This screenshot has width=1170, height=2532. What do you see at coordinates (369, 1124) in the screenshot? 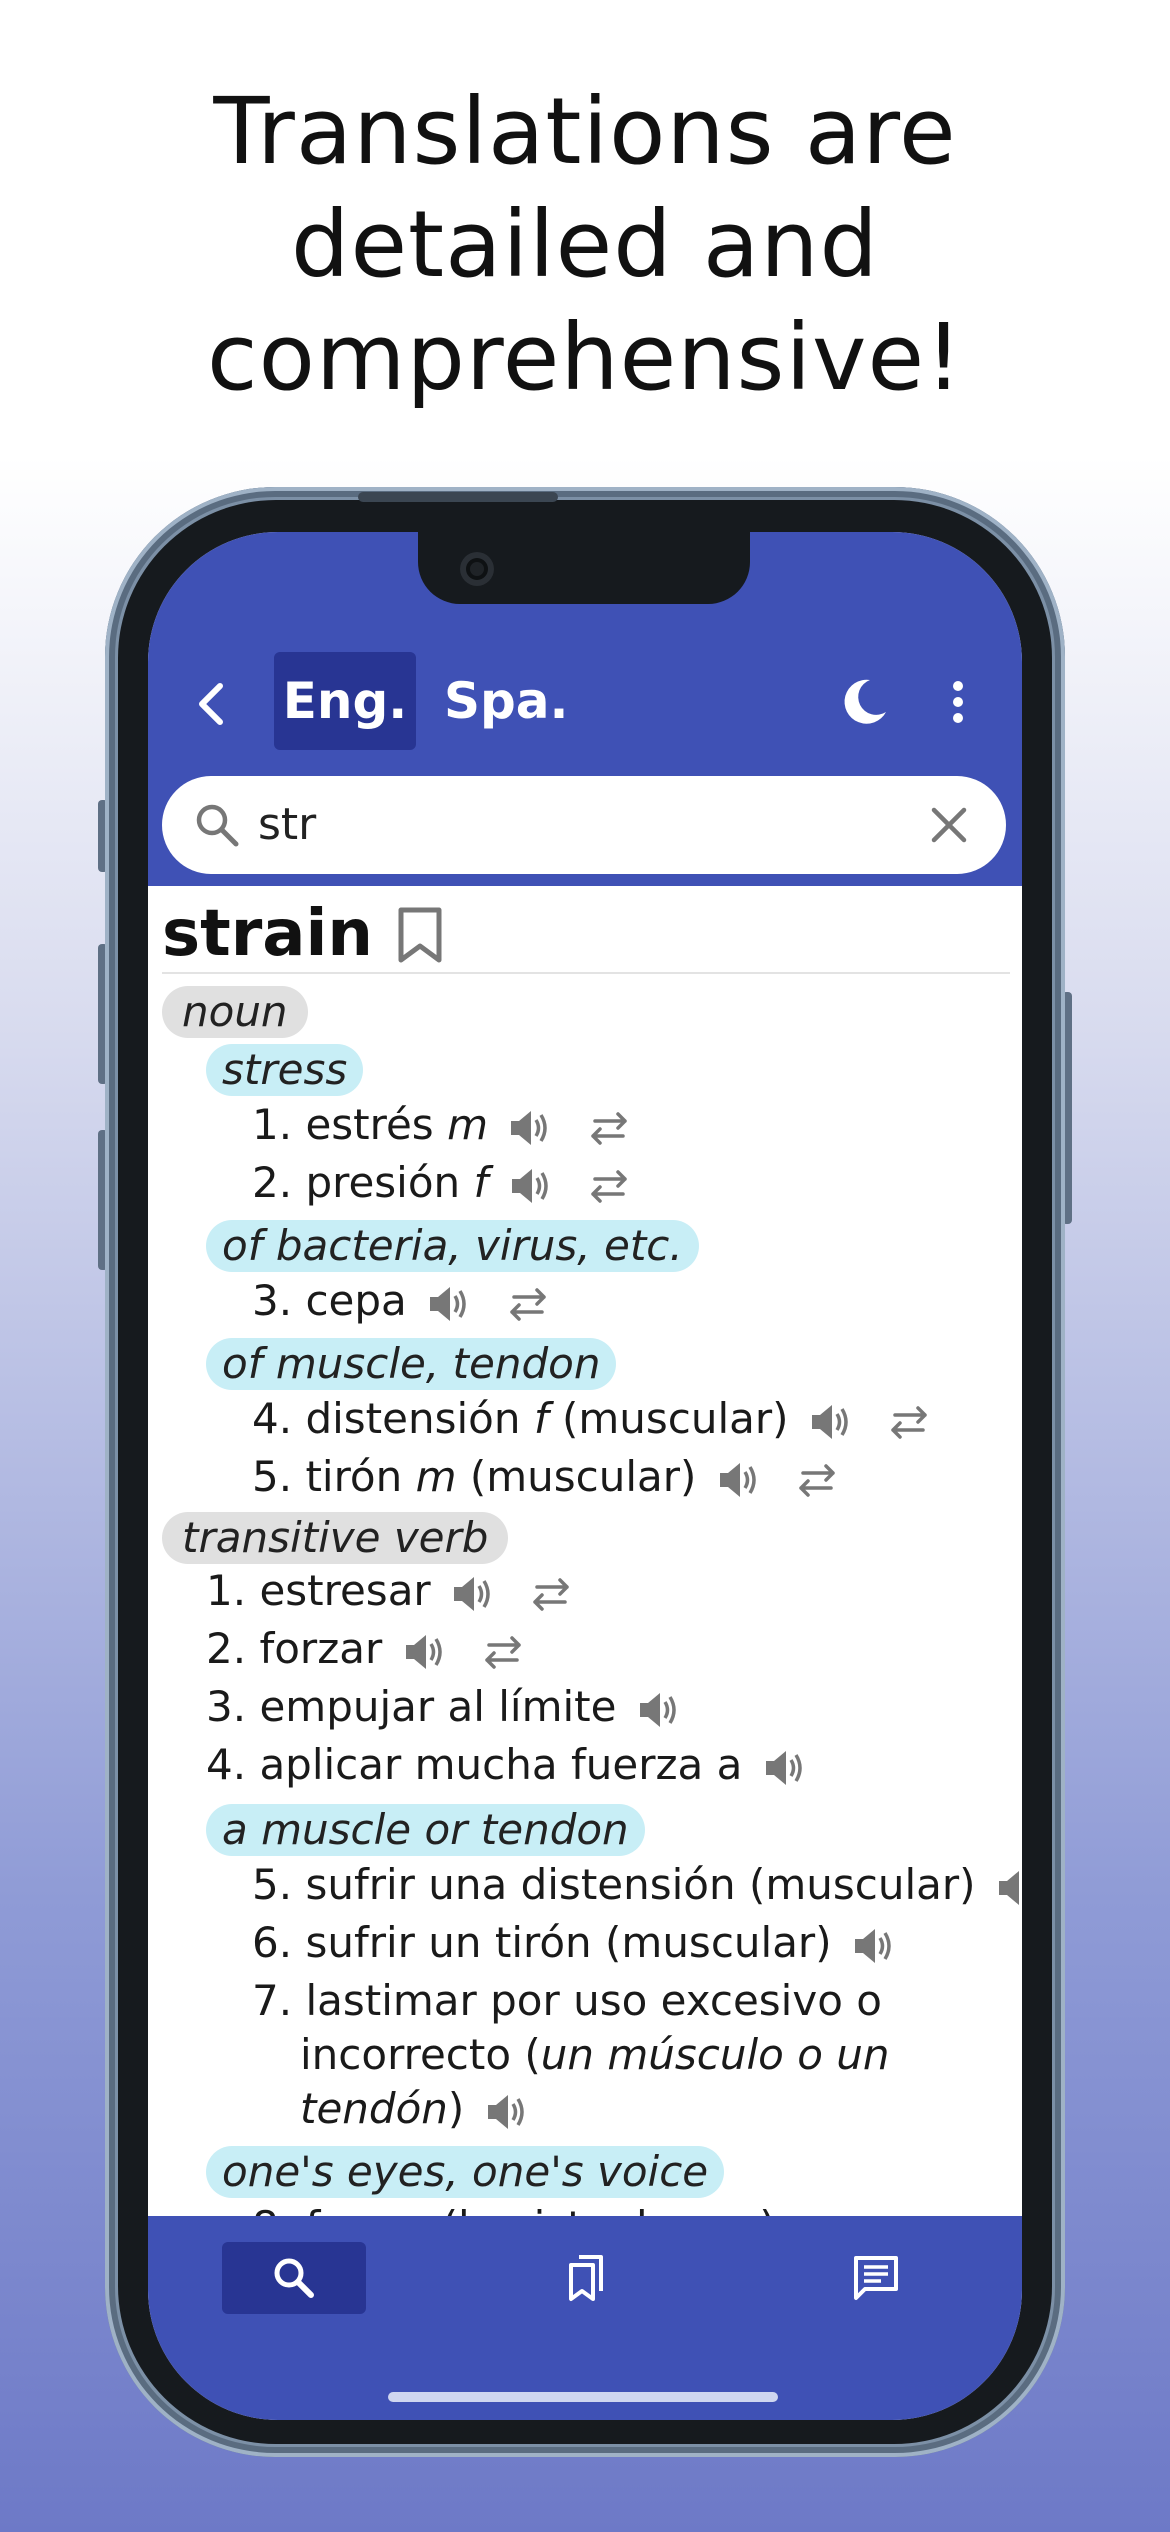
I see `translation-text: estrés` at bounding box center [369, 1124].